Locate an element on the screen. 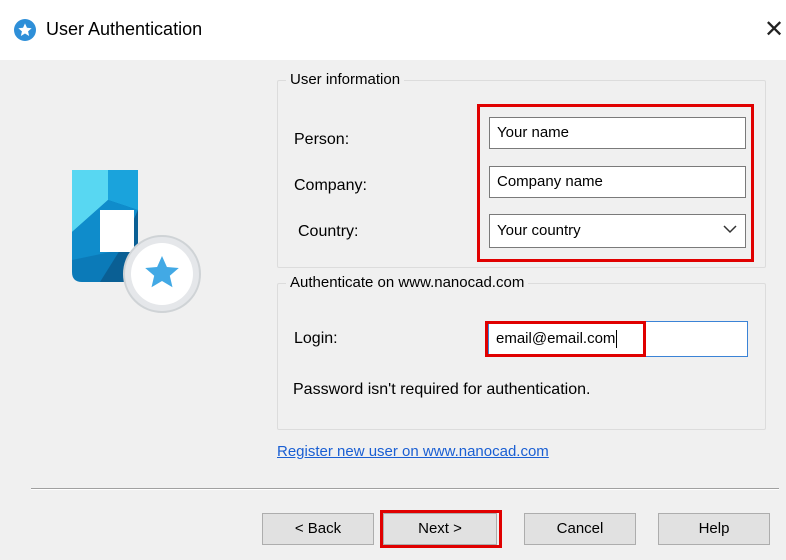 The height and width of the screenshot is (560, 786). back-button: < Back is located at coordinates (318, 529).